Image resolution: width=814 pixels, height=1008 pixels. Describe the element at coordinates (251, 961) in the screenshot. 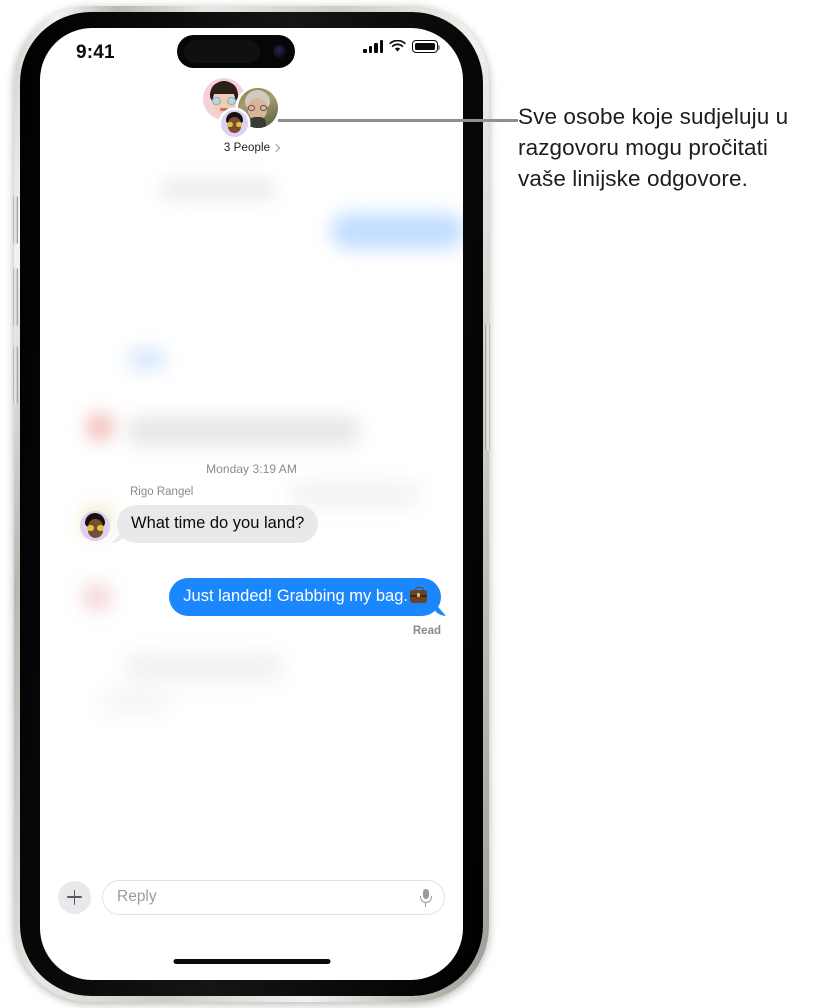

I see `home-indicator` at that location.